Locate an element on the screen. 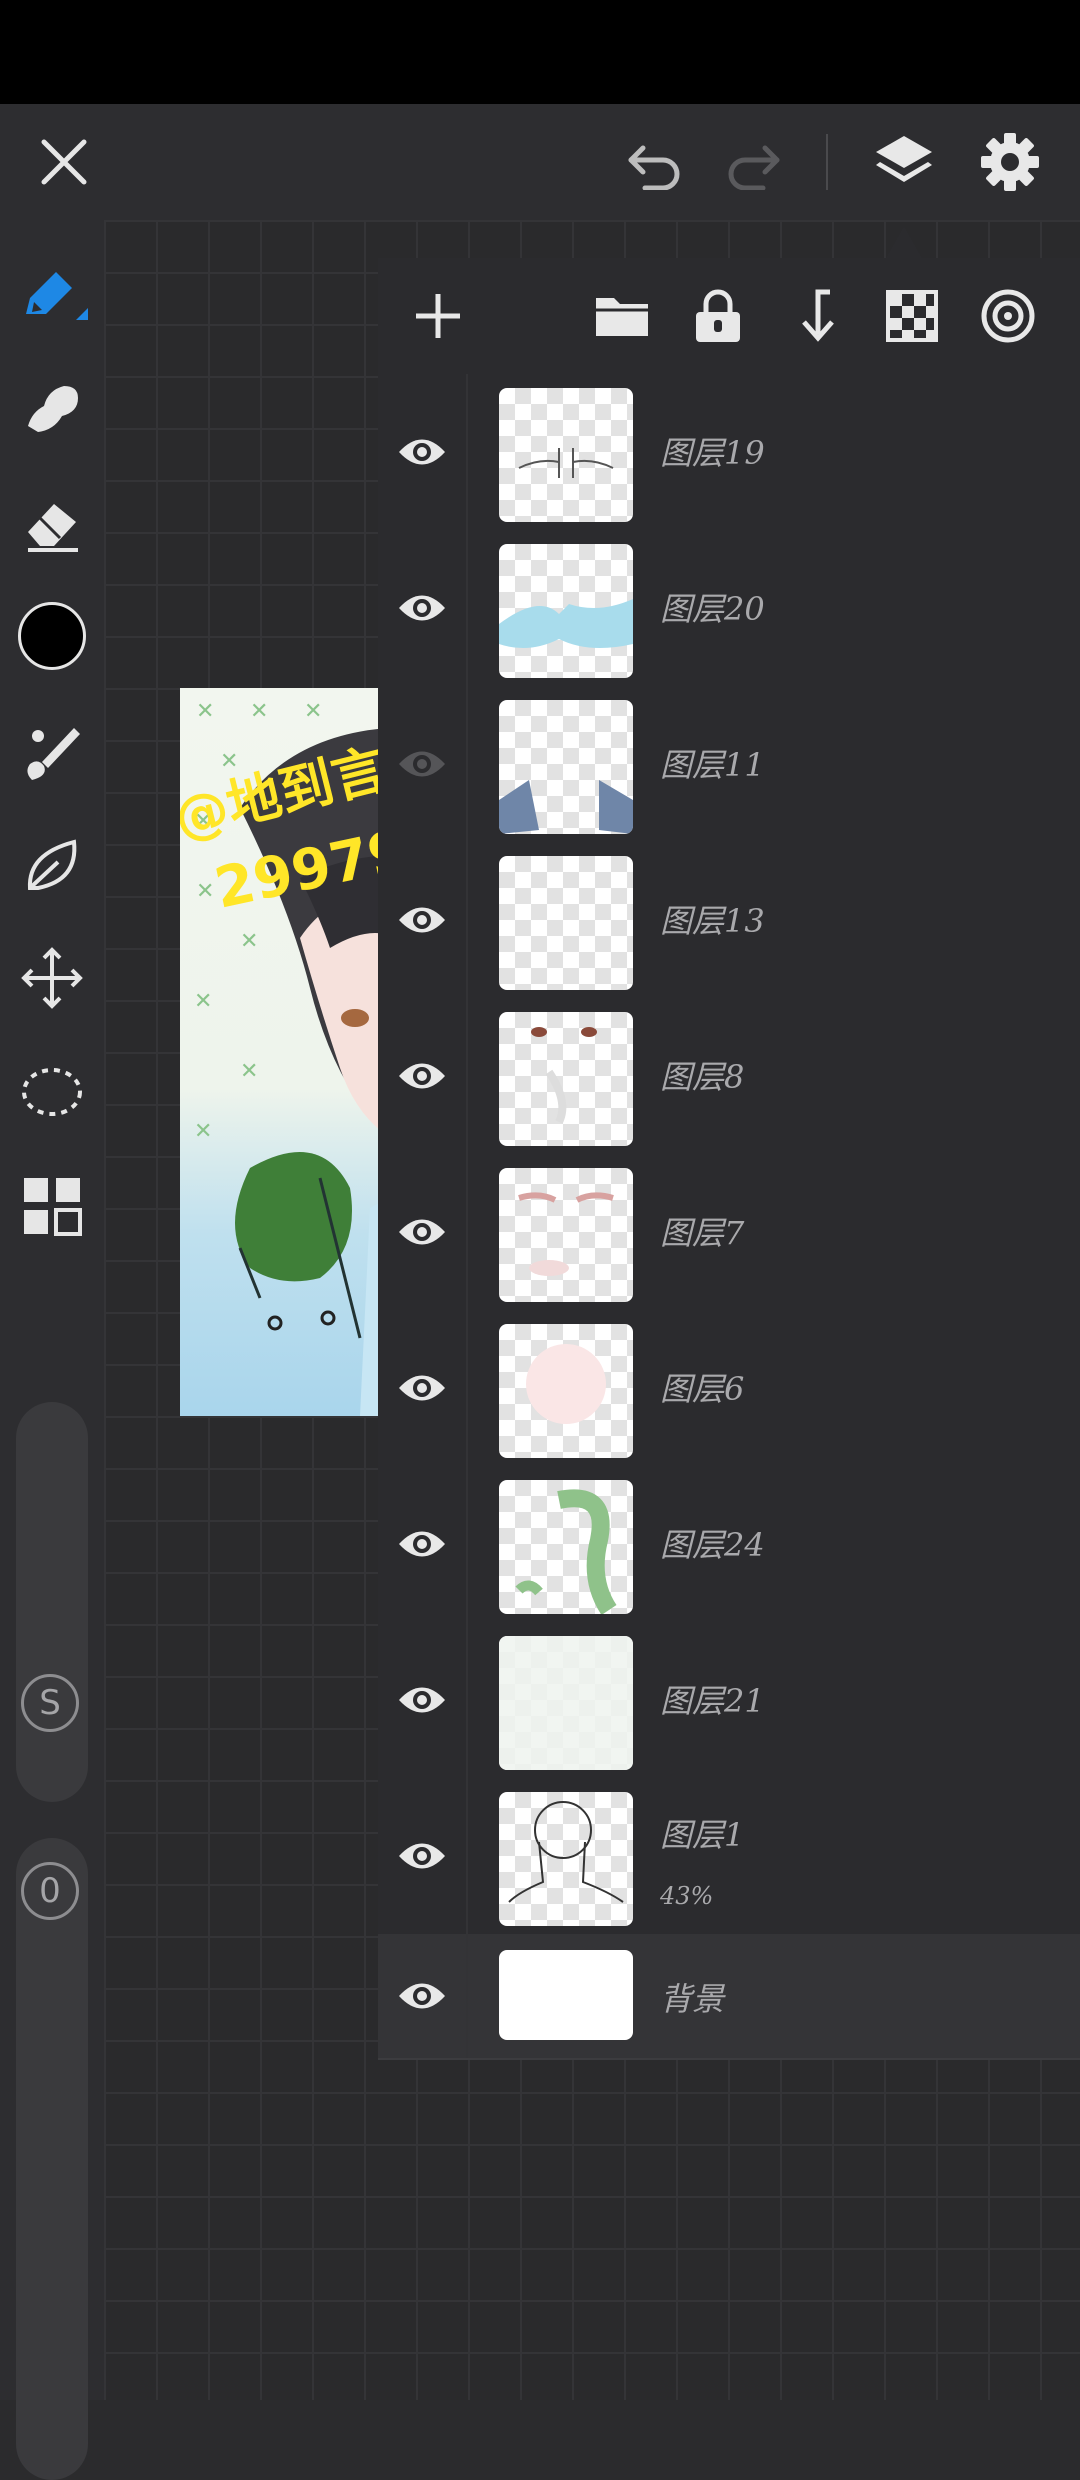 The width and height of the screenshot is (1080, 2480). redo-button is located at coordinates (752, 162).